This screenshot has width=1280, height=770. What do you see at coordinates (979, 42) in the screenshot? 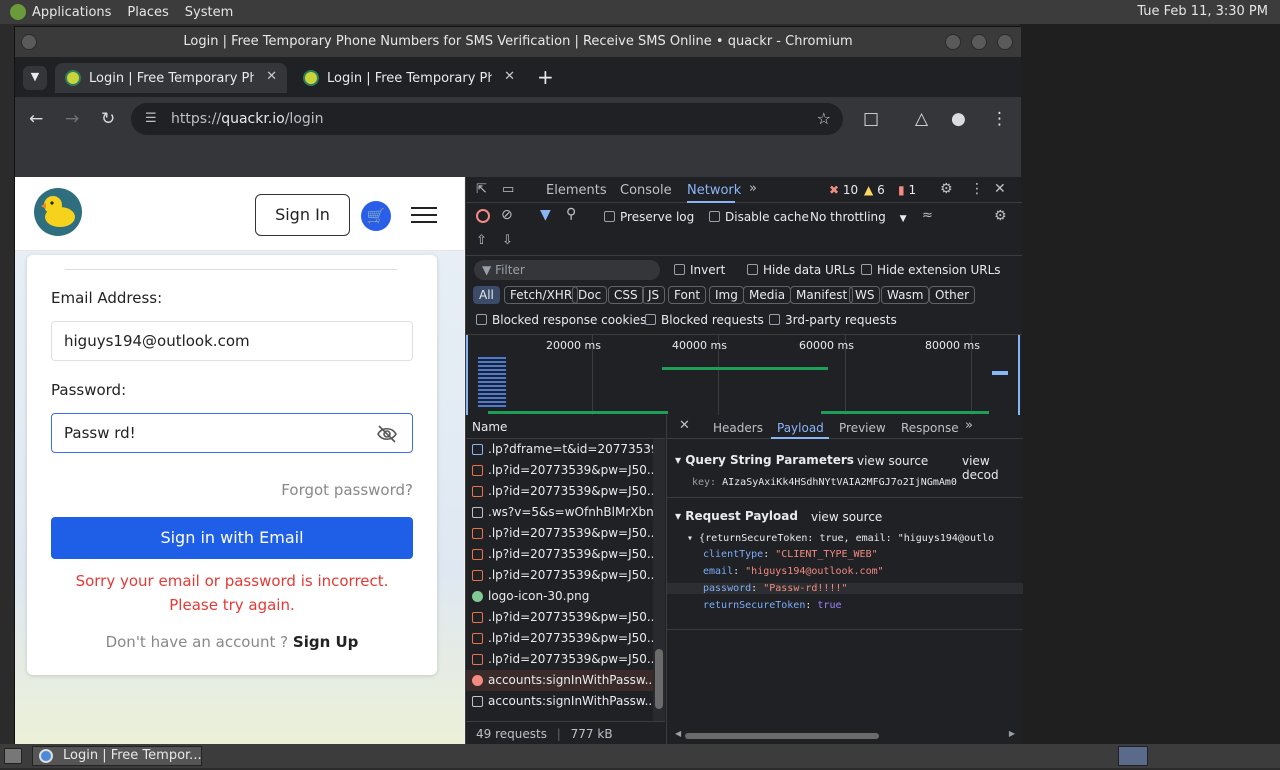
I see `maximize-button` at bounding box center [979, 42].